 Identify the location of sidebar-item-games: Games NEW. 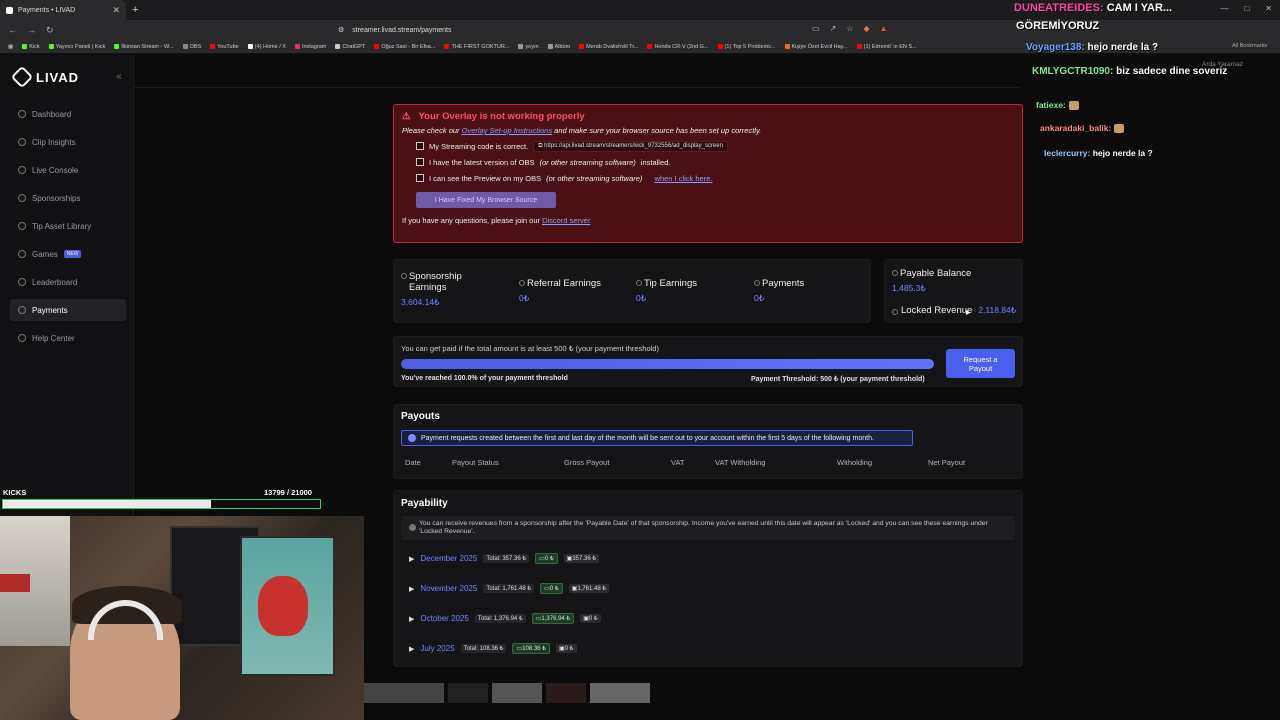
(68, 254).